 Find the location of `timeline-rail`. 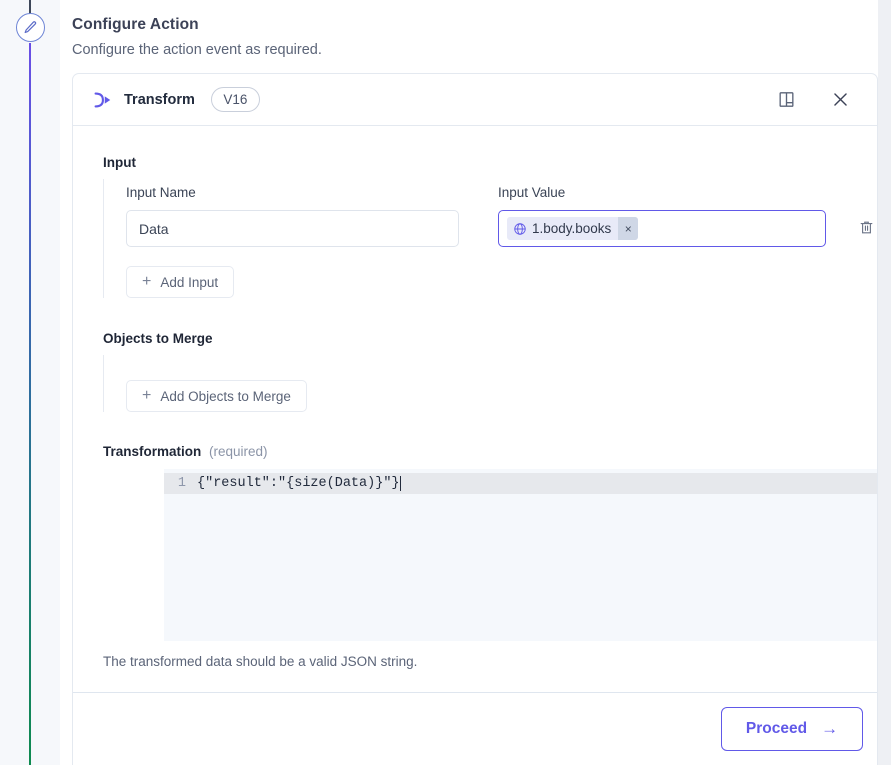

timeline-rail is located at coordinates (30, 382).